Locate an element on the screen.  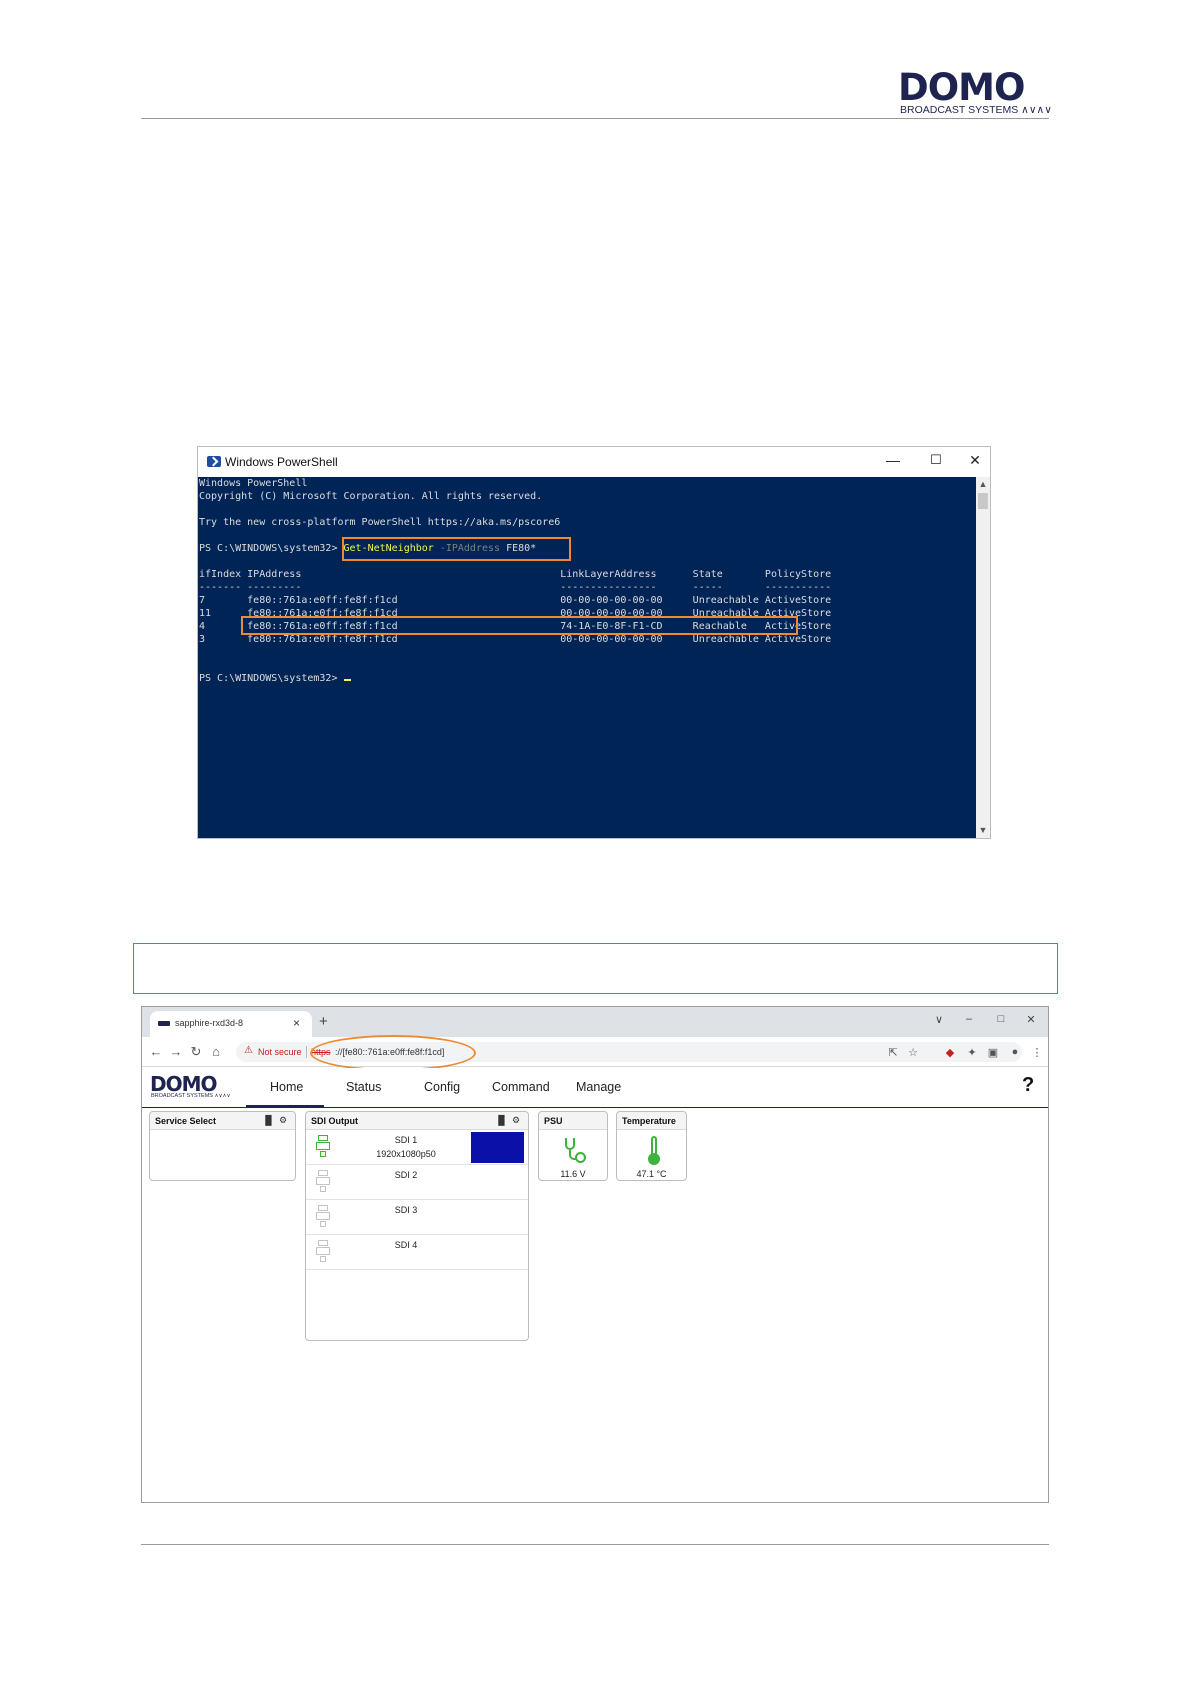
powershell-title: Windows PowerShell is located at coordinates (281, 462).